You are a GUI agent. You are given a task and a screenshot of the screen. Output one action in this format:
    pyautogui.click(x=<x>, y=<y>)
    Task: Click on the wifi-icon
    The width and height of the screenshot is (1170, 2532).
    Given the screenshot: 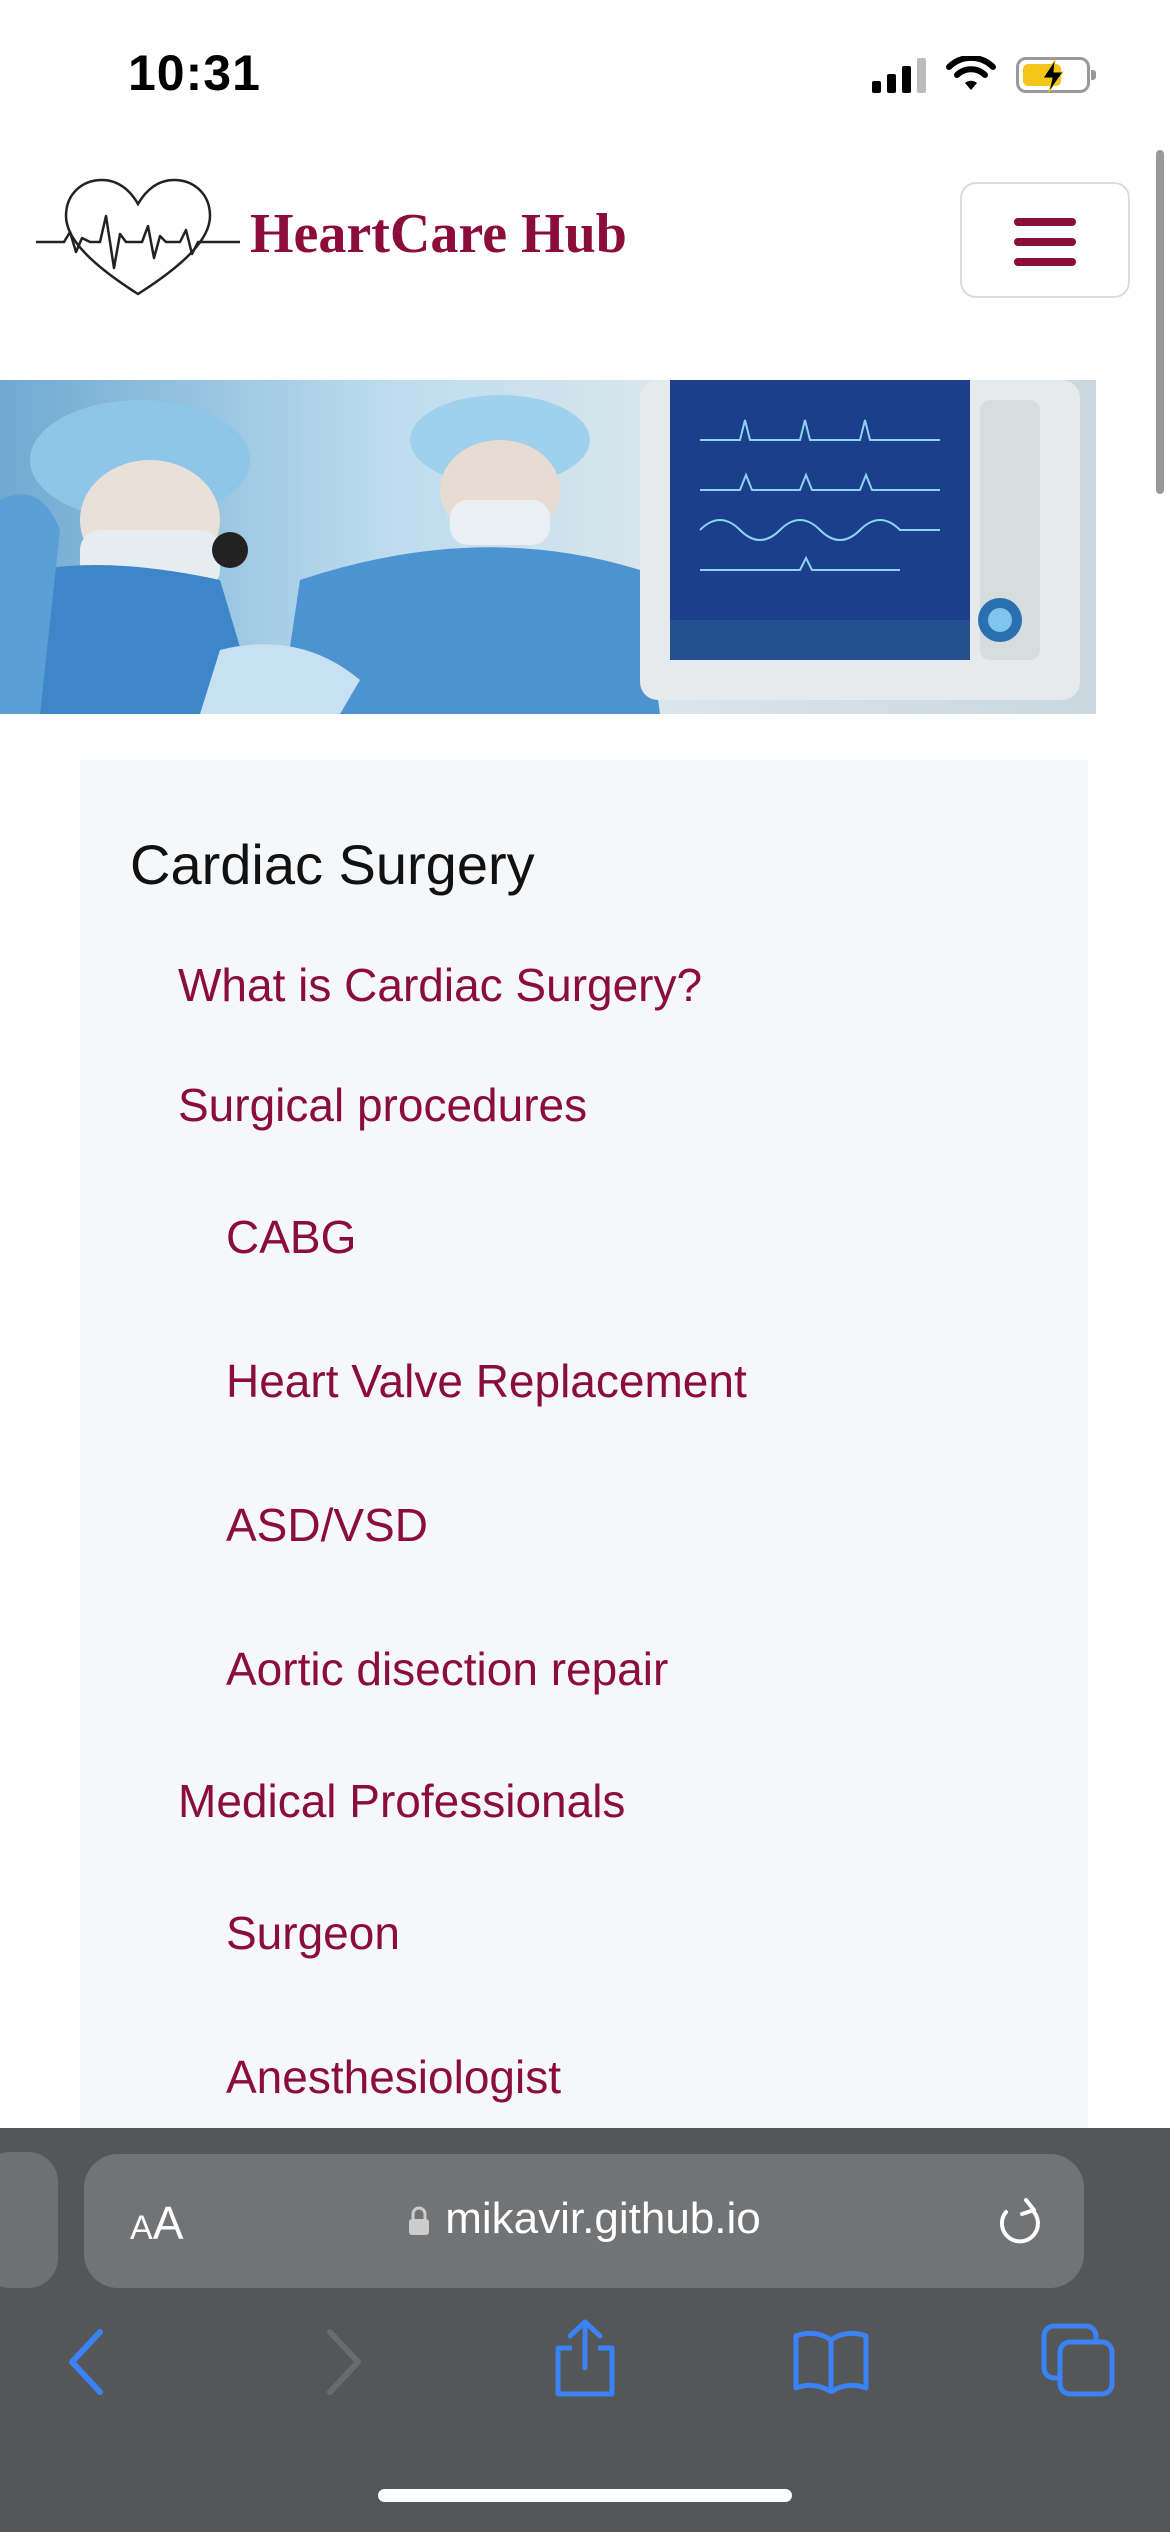 What is the action you would take?
    pyautogui.click(x=971, y=73)
    